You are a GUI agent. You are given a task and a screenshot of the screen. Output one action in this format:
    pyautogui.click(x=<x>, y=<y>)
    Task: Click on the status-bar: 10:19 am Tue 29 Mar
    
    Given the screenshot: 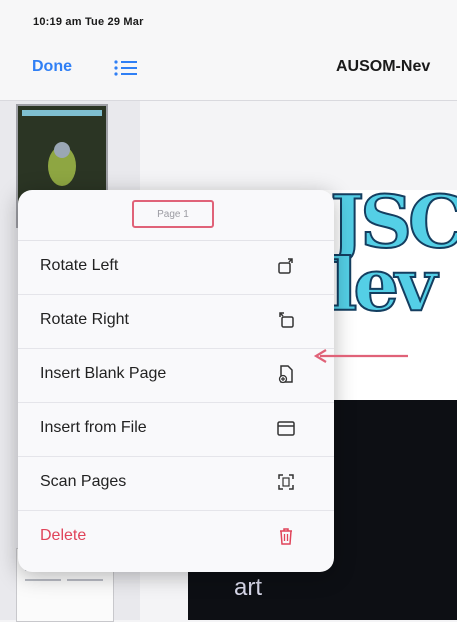 What is the action you would take?
    pyautogui.click(x=228, y=20)
    